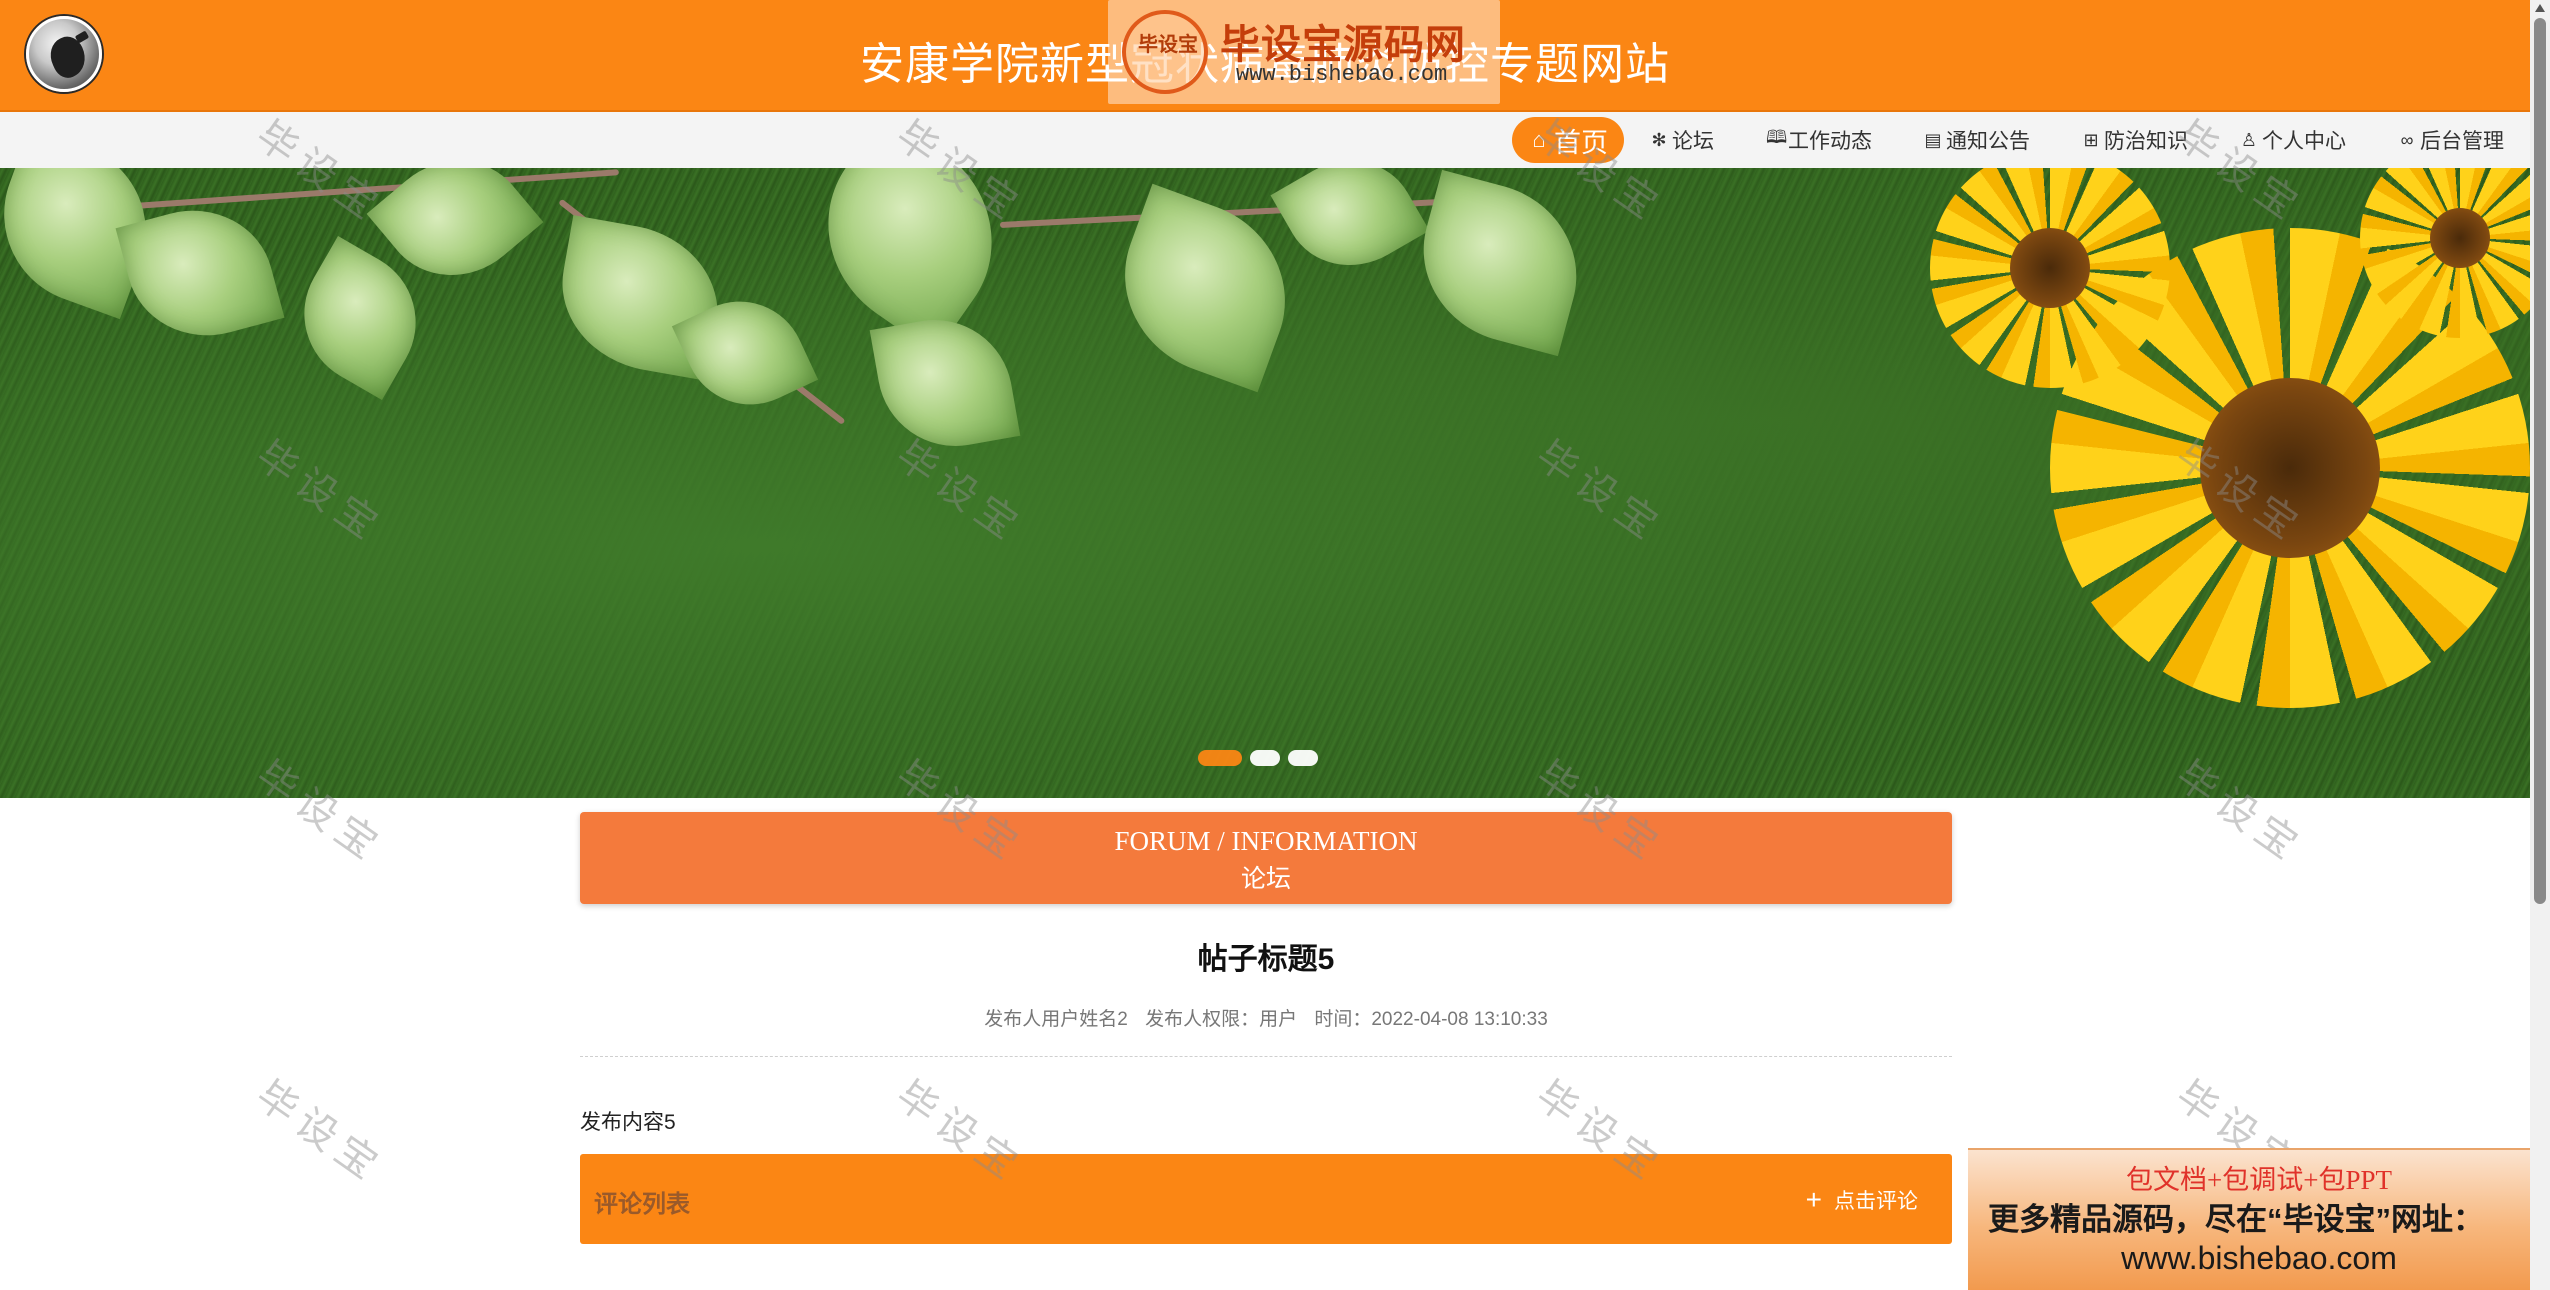  I want to click on post-author: 发布人用户姓名2, so click(1056, 1019).